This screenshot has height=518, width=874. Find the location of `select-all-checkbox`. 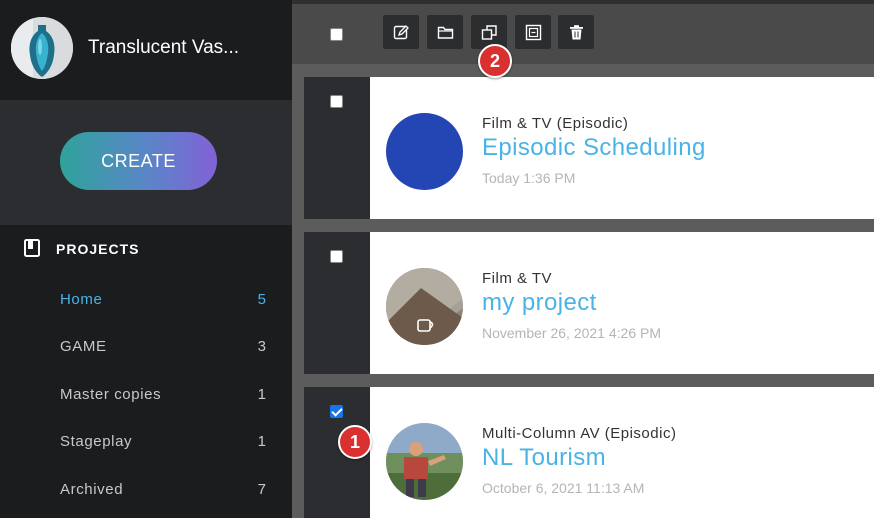

select-all-checkbox is located at coordinates (336, 34).